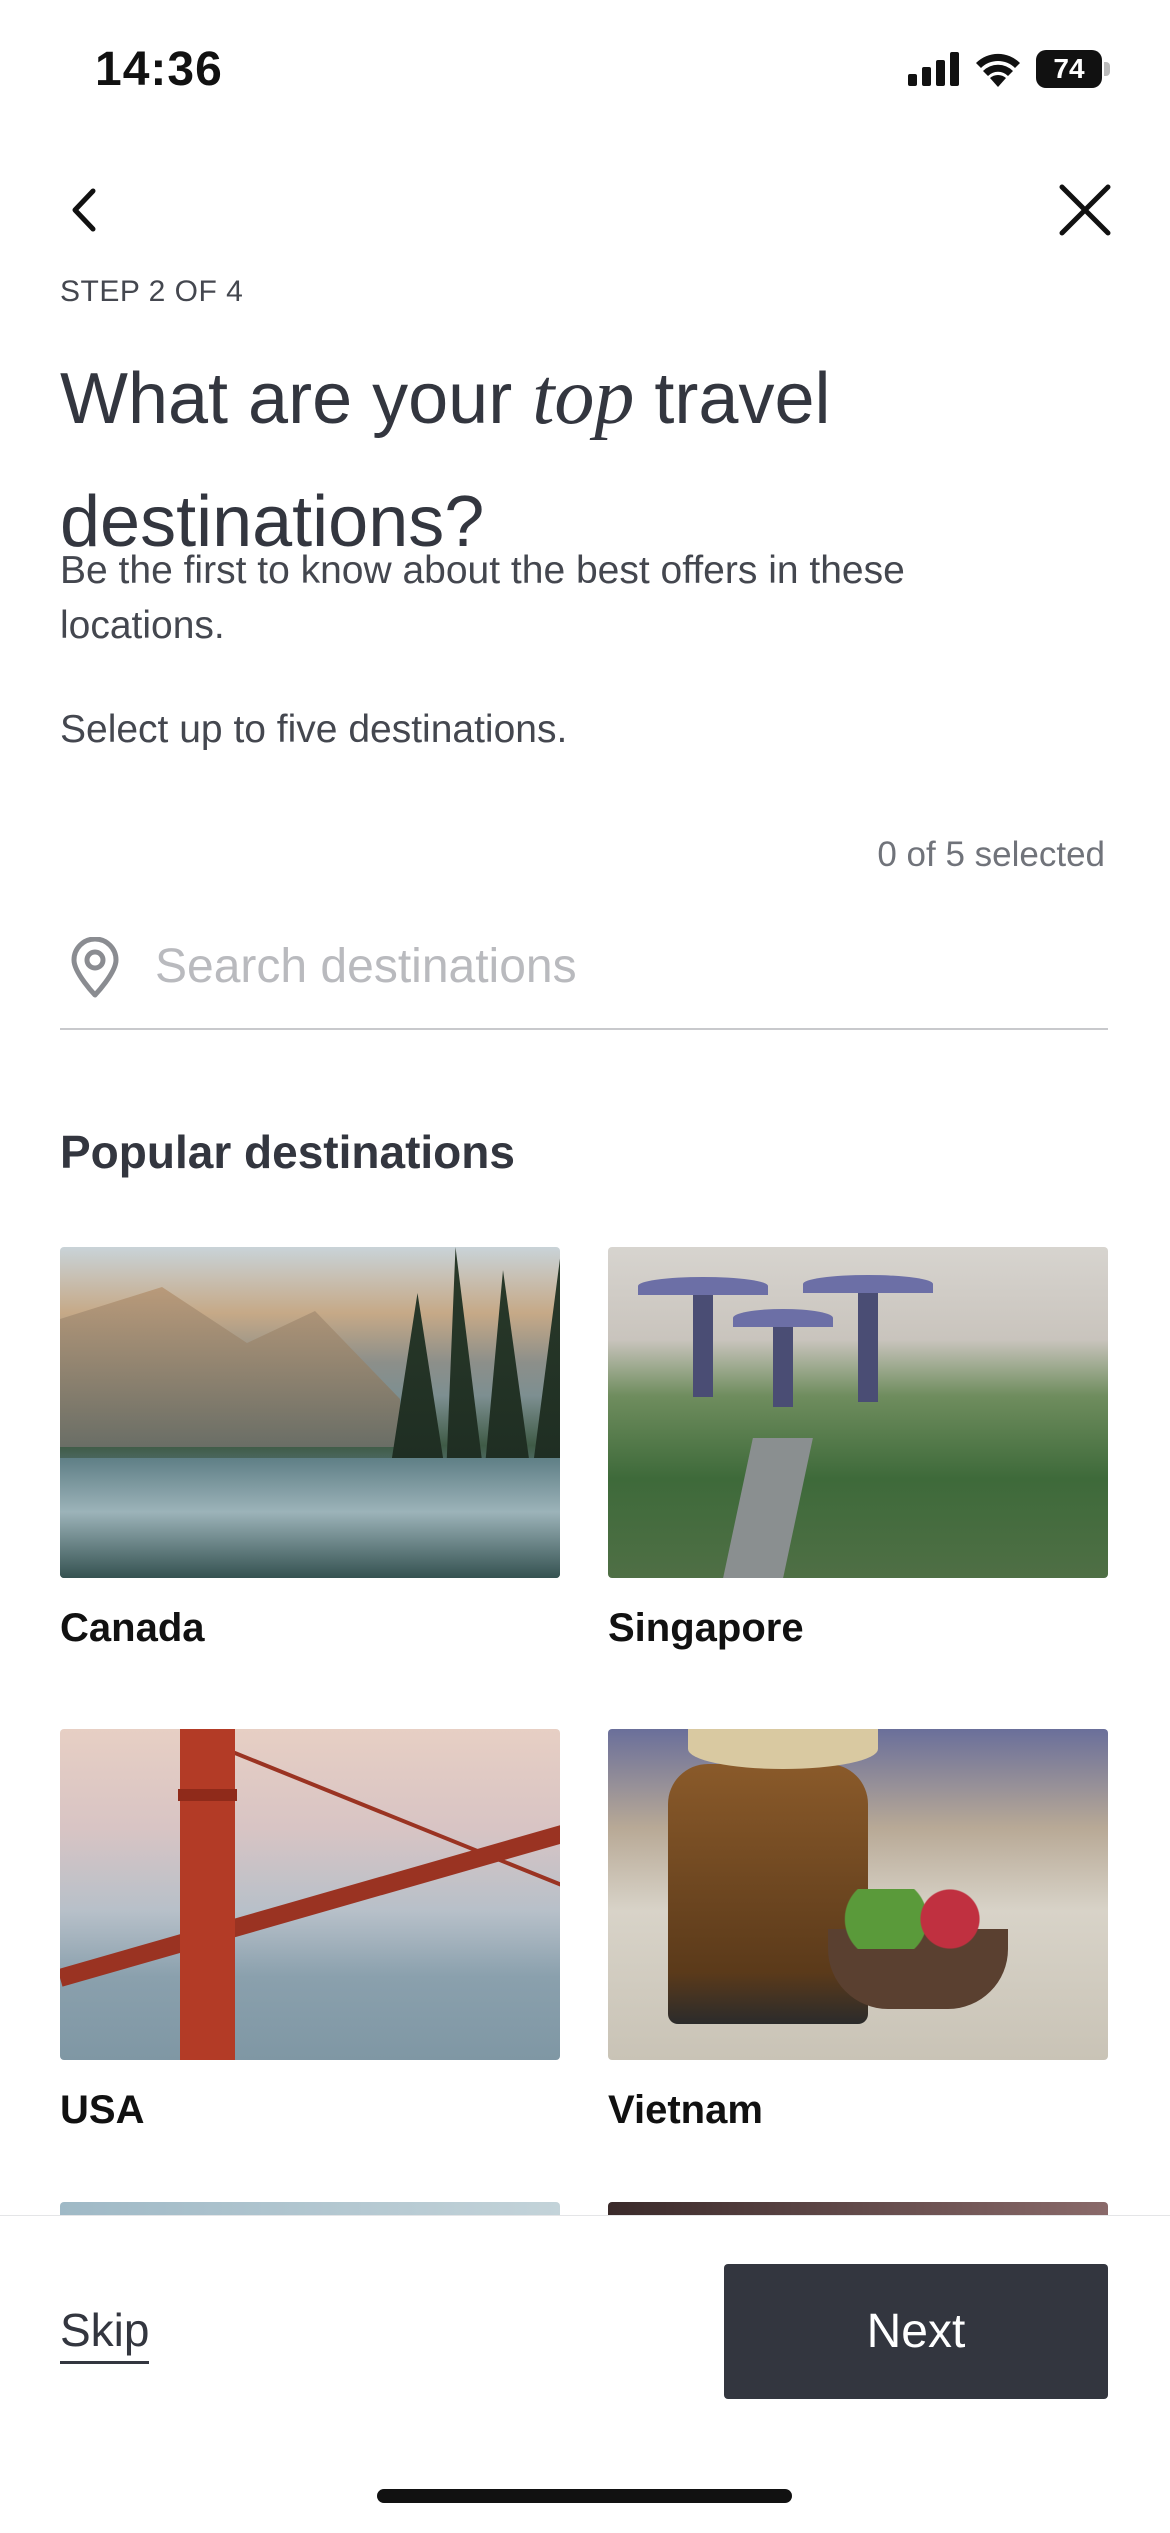  I want to click on image-bridge-crossbar, so click(207, 1795).